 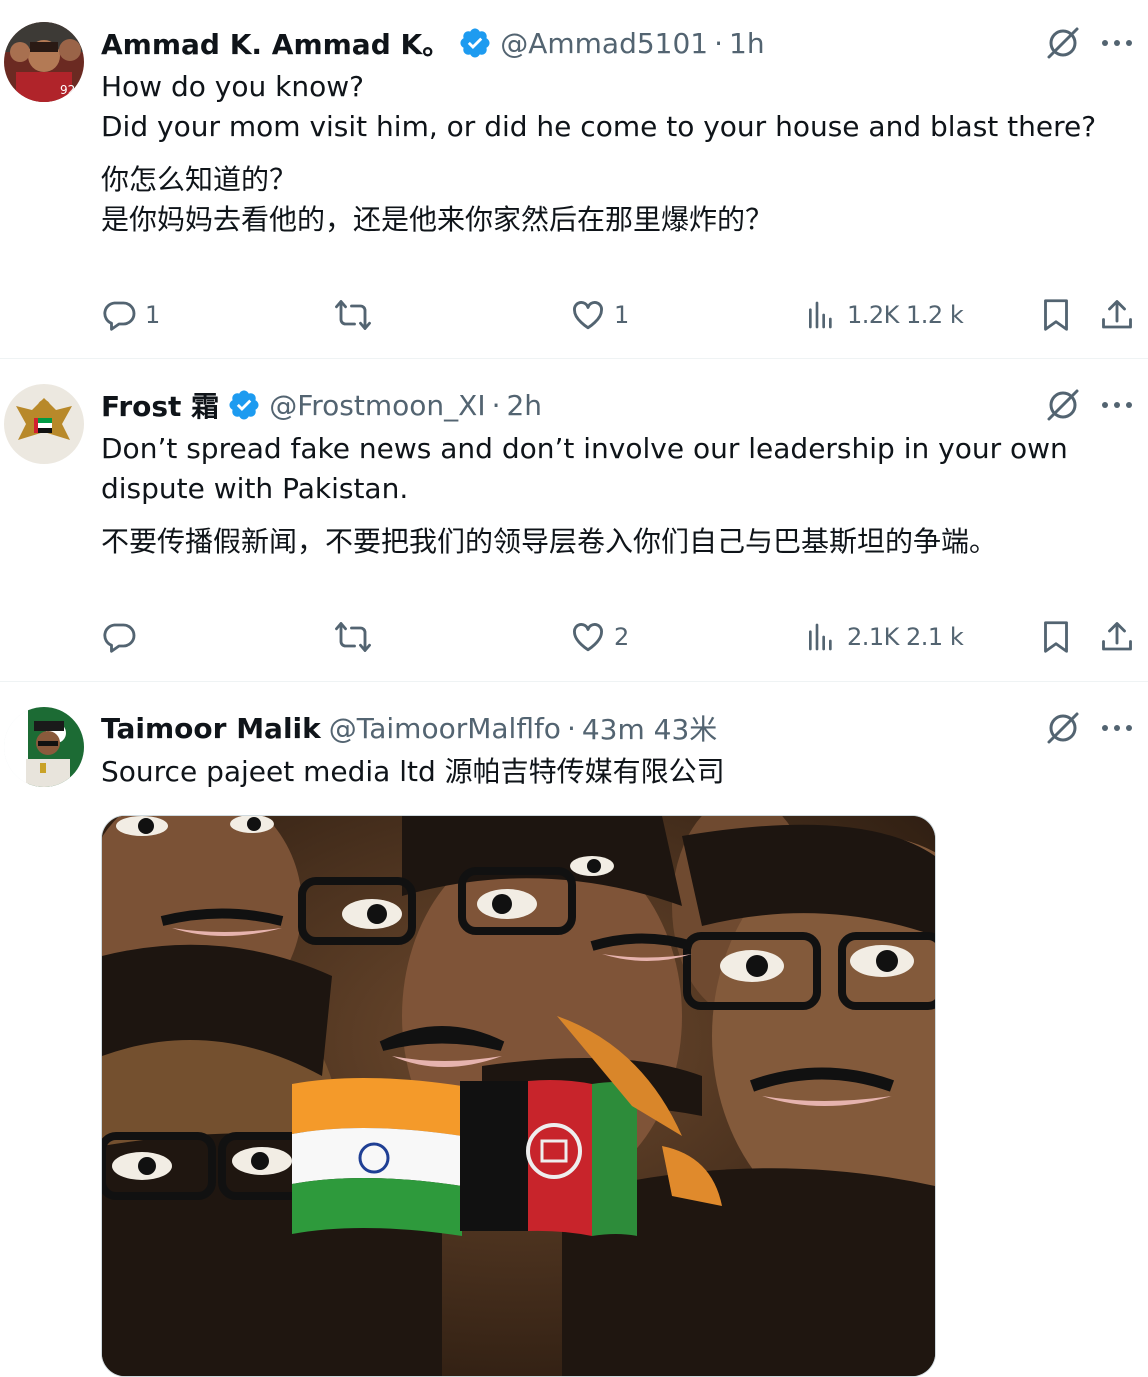 I want to click on views-button: 1.2K 1.2 k, so click(x=884, y=315).